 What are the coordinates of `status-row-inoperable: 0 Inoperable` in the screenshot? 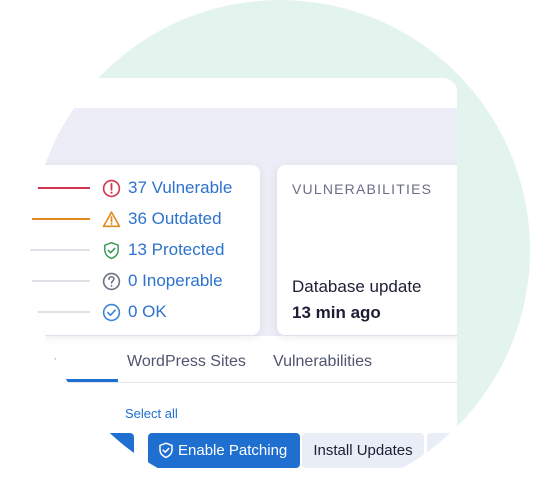 It's located at (145, 281).